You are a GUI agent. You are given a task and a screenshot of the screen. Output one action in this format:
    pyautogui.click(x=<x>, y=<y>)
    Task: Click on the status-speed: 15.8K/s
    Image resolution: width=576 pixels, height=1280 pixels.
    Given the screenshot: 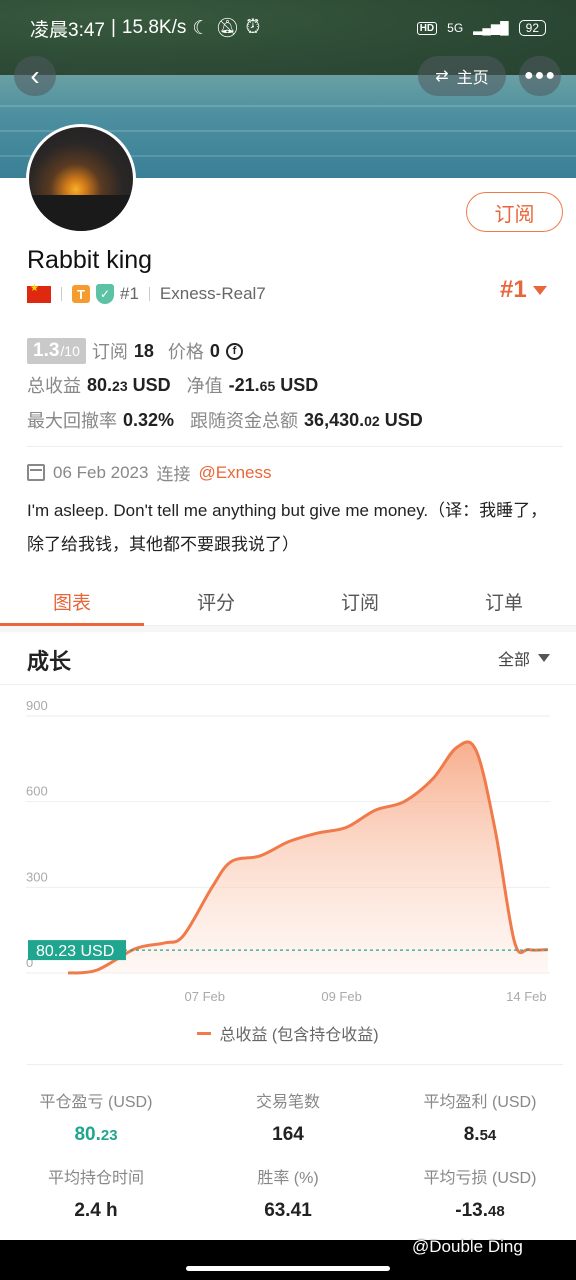 What is the action you would take?
    pyautogui.click(x=154, y=27)
    